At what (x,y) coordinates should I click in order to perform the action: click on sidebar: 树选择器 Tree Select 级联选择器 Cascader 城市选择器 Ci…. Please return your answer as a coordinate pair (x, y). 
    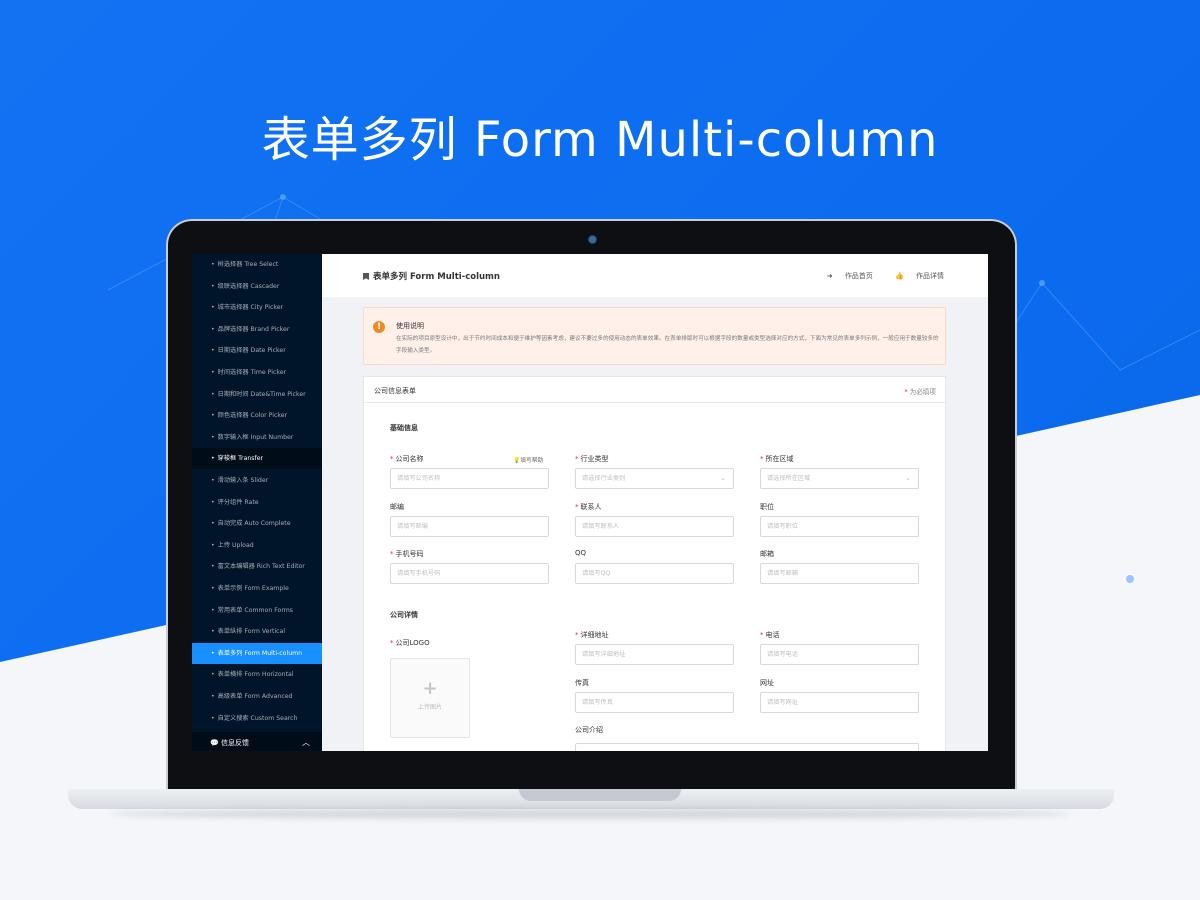
    Looking at the image, I should click on (257, 502).